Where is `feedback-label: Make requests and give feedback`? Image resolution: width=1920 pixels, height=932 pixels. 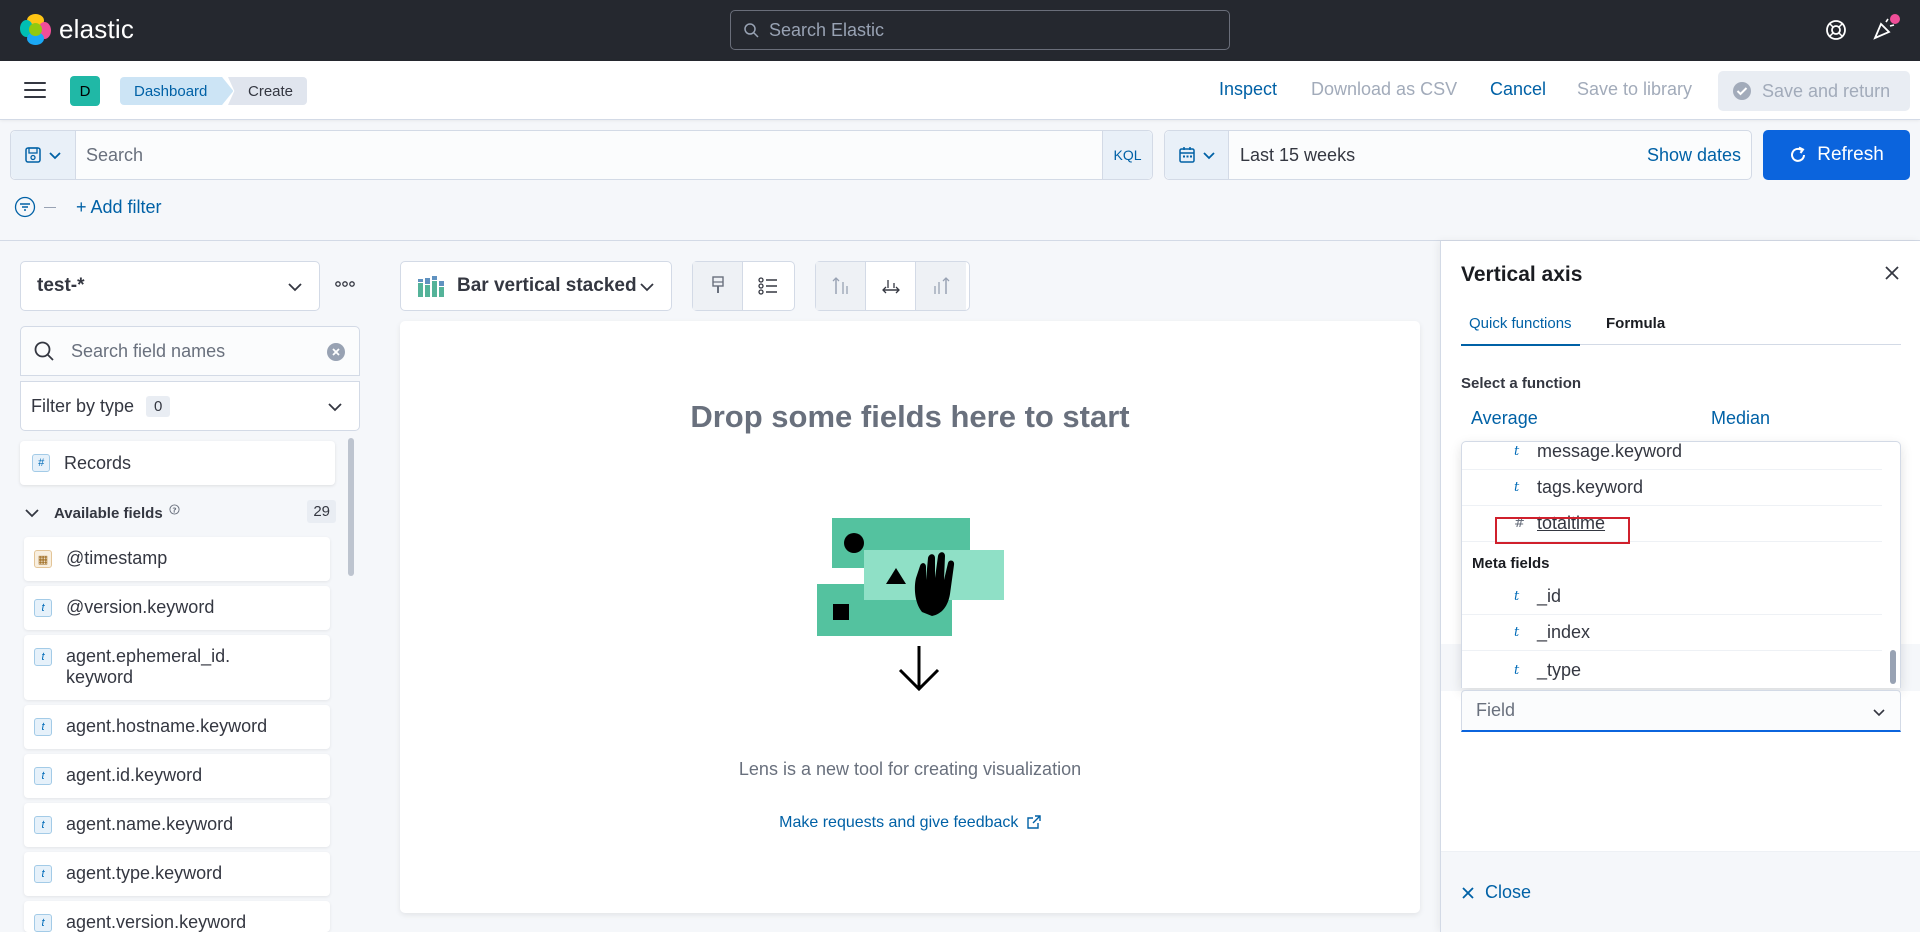 feedback-label: Make requests and give feedback is located at coordinates (899, 822).